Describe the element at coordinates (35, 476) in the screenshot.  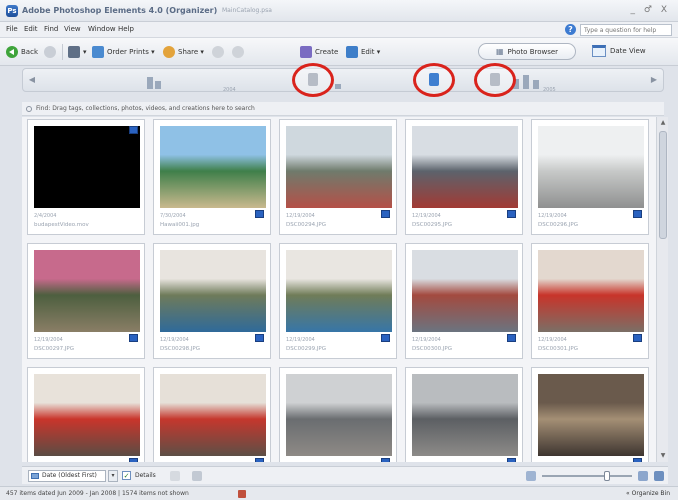
I see `sort-icon` at that location.